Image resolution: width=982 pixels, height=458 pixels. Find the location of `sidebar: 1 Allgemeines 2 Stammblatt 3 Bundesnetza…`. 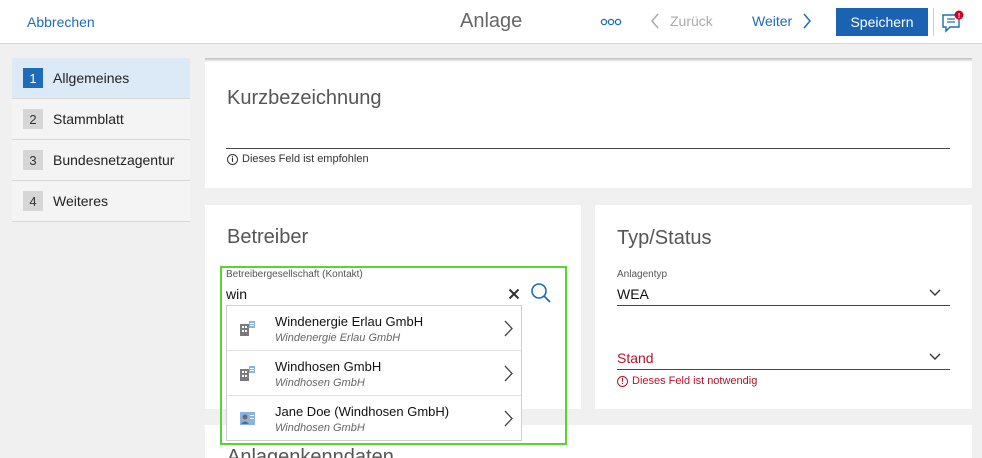

sidebar: 1 Allgemeines 2 Stammblatt 3 Bundesnetza… is located at coordinates (101, 140).